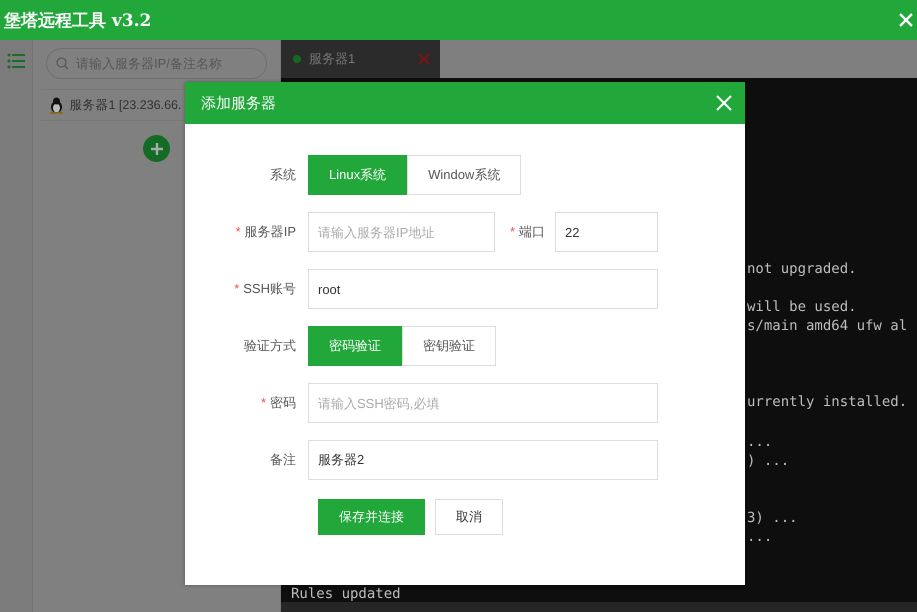 The height and width of the screenshot is (612, 917). I want to click on field-label: 端口, so click(532, 231).